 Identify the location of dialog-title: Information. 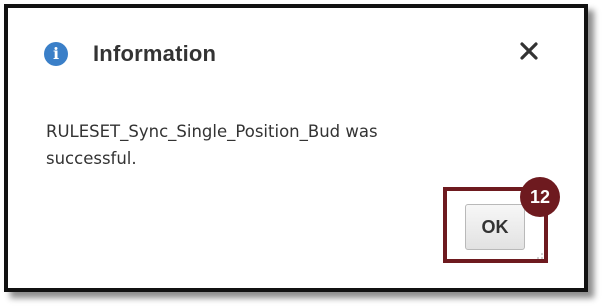
(155, 53).